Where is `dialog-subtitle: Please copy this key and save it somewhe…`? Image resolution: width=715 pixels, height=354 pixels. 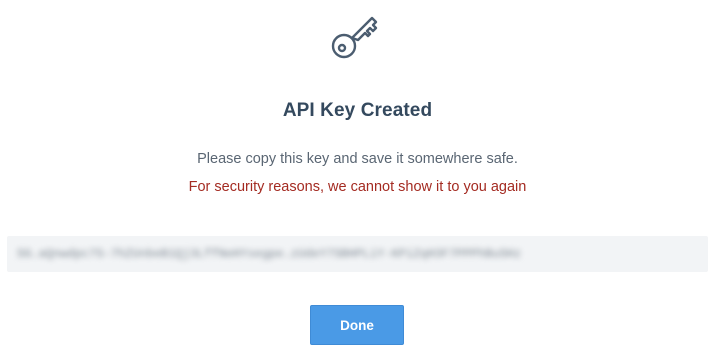 dialog-subtitle: Please copy this key and save it somewhe… is located at coordinates (357, 159).